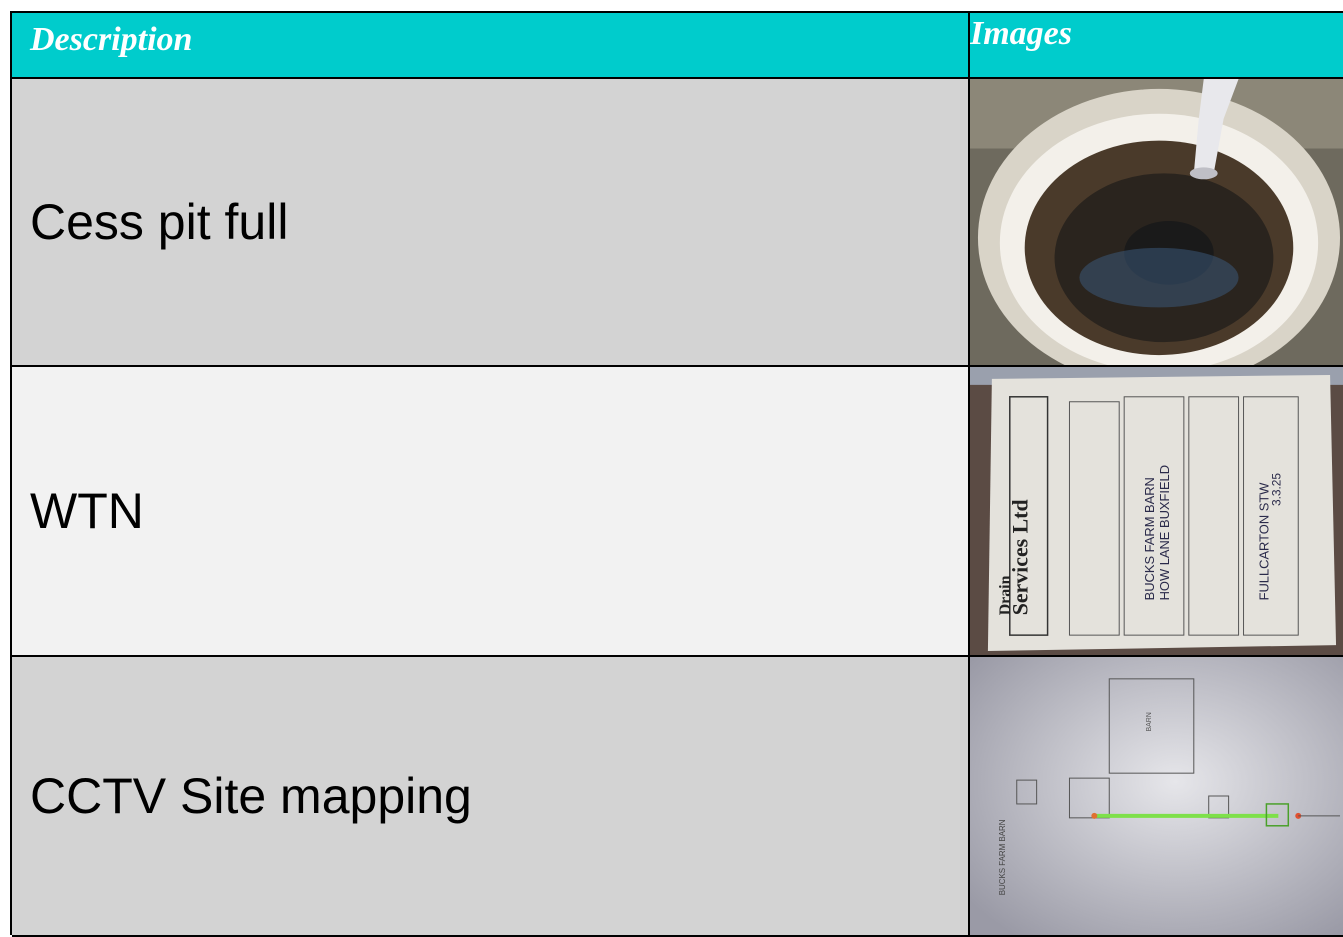  What do you see at coordinates (1156, 46) in the screenshot?
I see `images-header: Images` at bounding box center [1156, 46].